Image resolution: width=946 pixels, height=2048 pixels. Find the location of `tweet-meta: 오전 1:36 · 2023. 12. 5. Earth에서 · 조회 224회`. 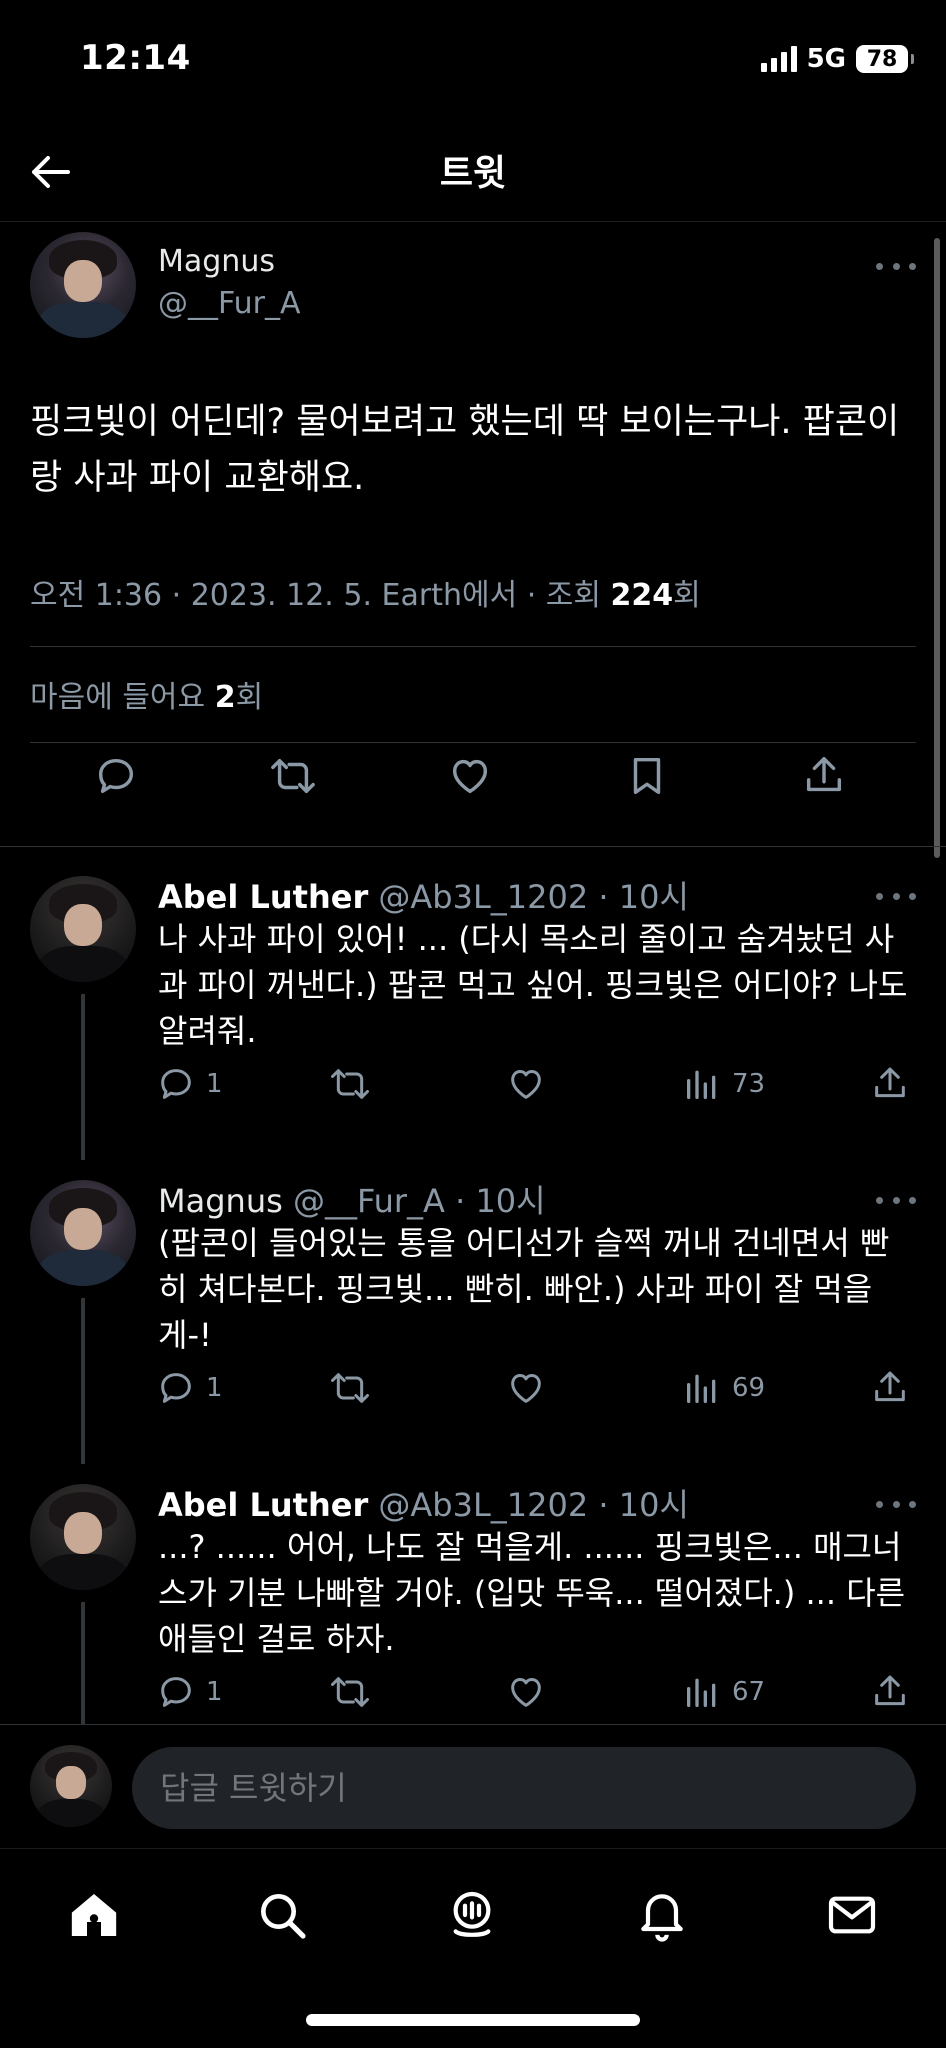

tweet-meta: 오전 1:36 · 2023. 12. 5. Earth에서 · 조회 224회 is located at coordinates (365, 592).